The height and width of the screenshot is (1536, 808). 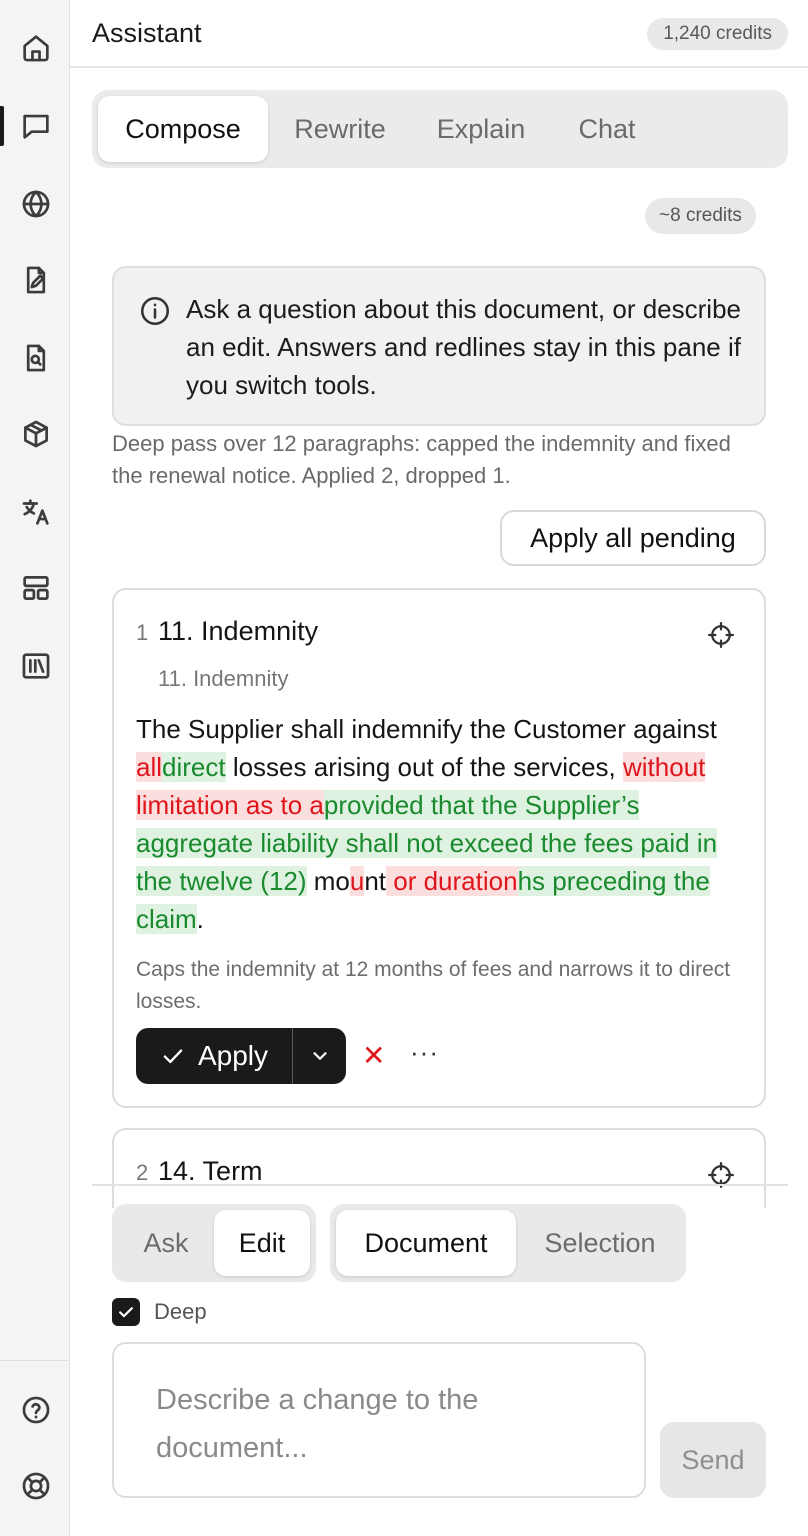 What do you see at coordinates (183, 129) in the screenshot?
I see `tab-compose: Compose` at bounding box center [183, 129].